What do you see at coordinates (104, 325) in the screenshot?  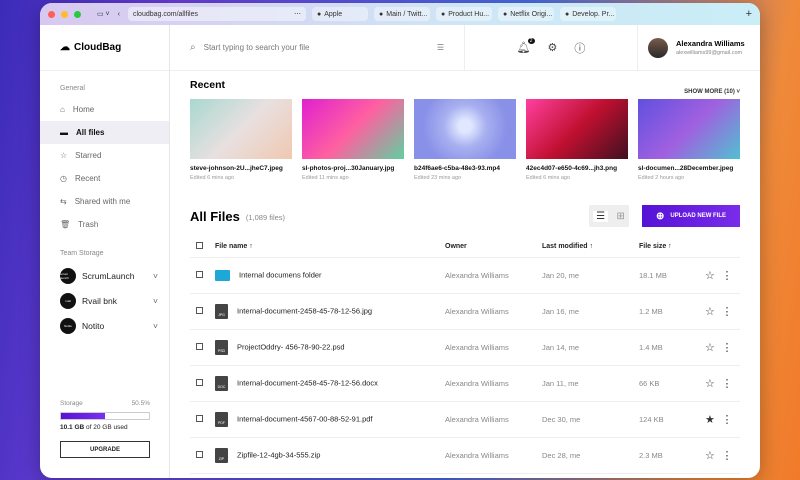 I see `team-item: Notito Notito ˅` at bounding box center [104, 325].